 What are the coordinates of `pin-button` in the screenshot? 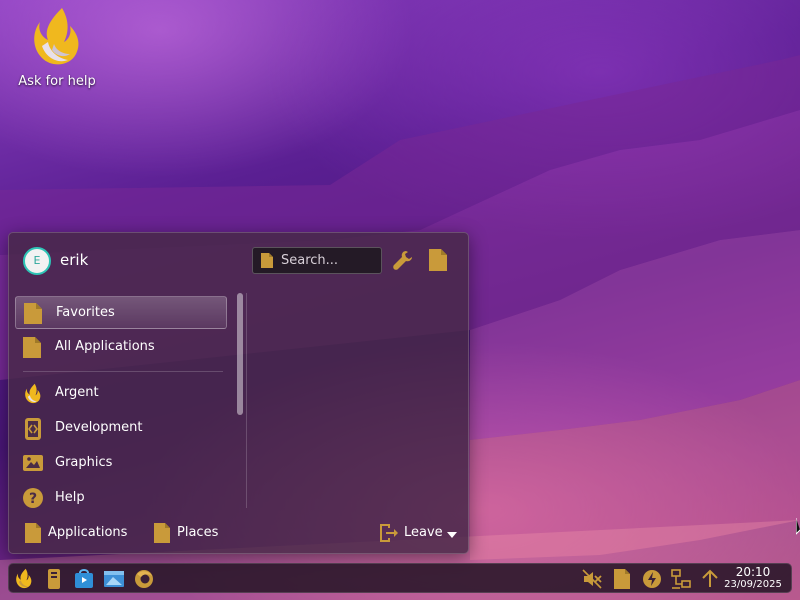 It's located at (440, 260).